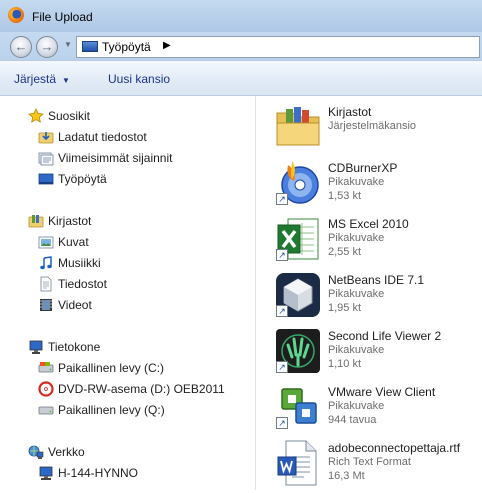 The height and width of the screenshot is (493, 482). I want to click on breadcrumb-chevron-icon: ▶, so click(167, 45).